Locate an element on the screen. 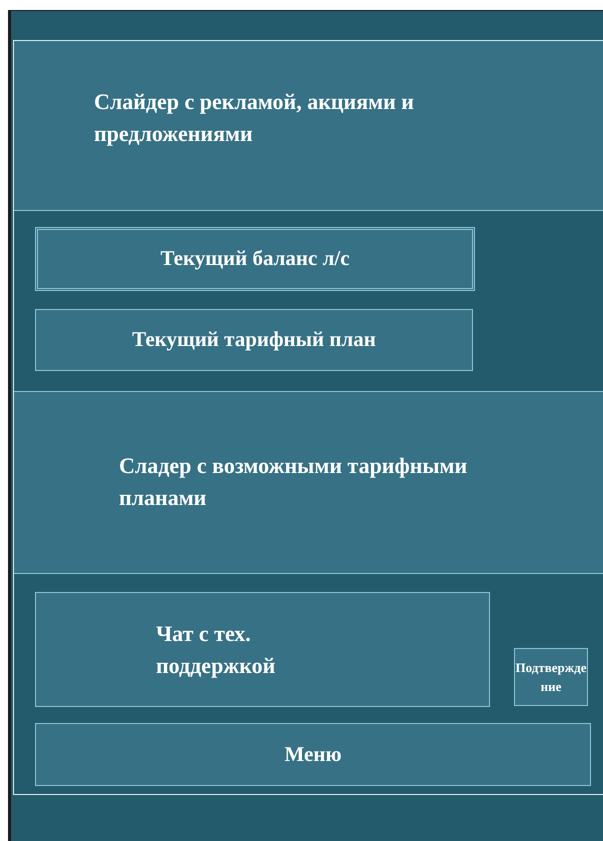 The width and height of the screenshot is (603, 841). support-chat-button: Чат с тех. поддержкой is located at coordinates (262, 649).